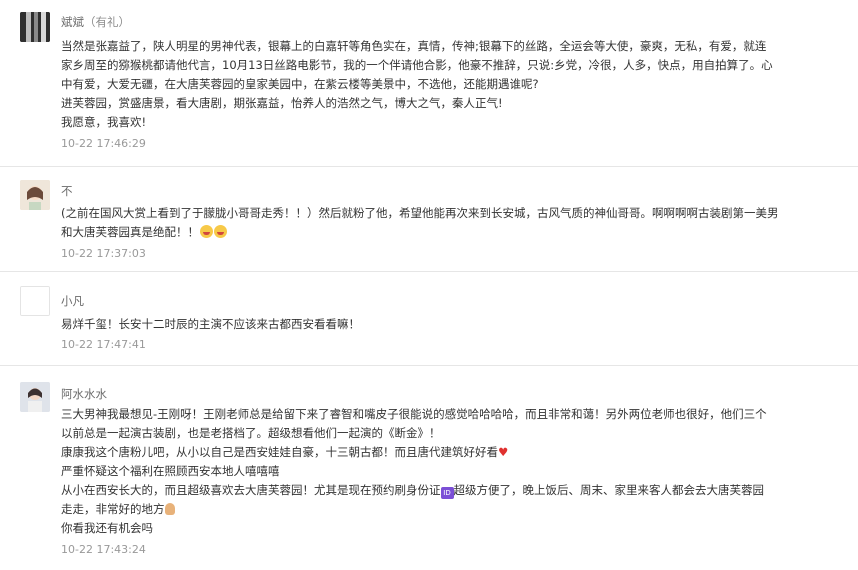 The image size is (858, 570). What do you see at coordinates (251, 490) in the screenshot?
I see `comment-line-text: 从小在西安长大的，而且超级喜欢去大唐芙蓉园！尤其是现在预约刷身份证` at bounding box center [251, 490].